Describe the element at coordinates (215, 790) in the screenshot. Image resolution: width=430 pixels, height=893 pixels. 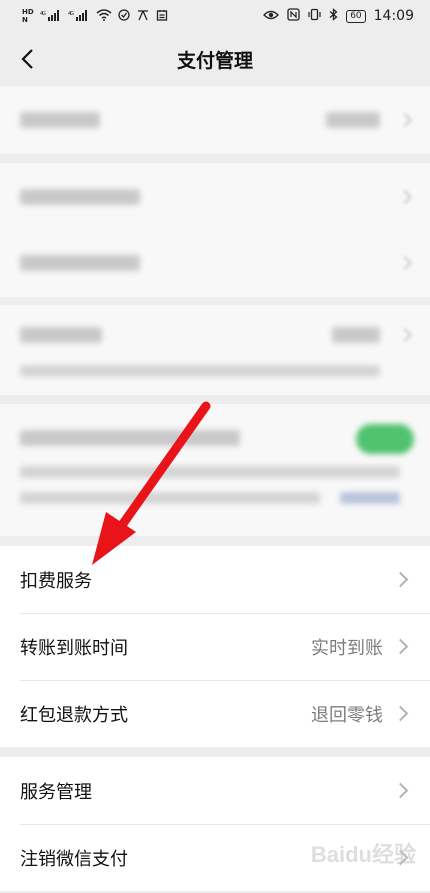
I see `list-item-service-management: 服务管理` at that location.